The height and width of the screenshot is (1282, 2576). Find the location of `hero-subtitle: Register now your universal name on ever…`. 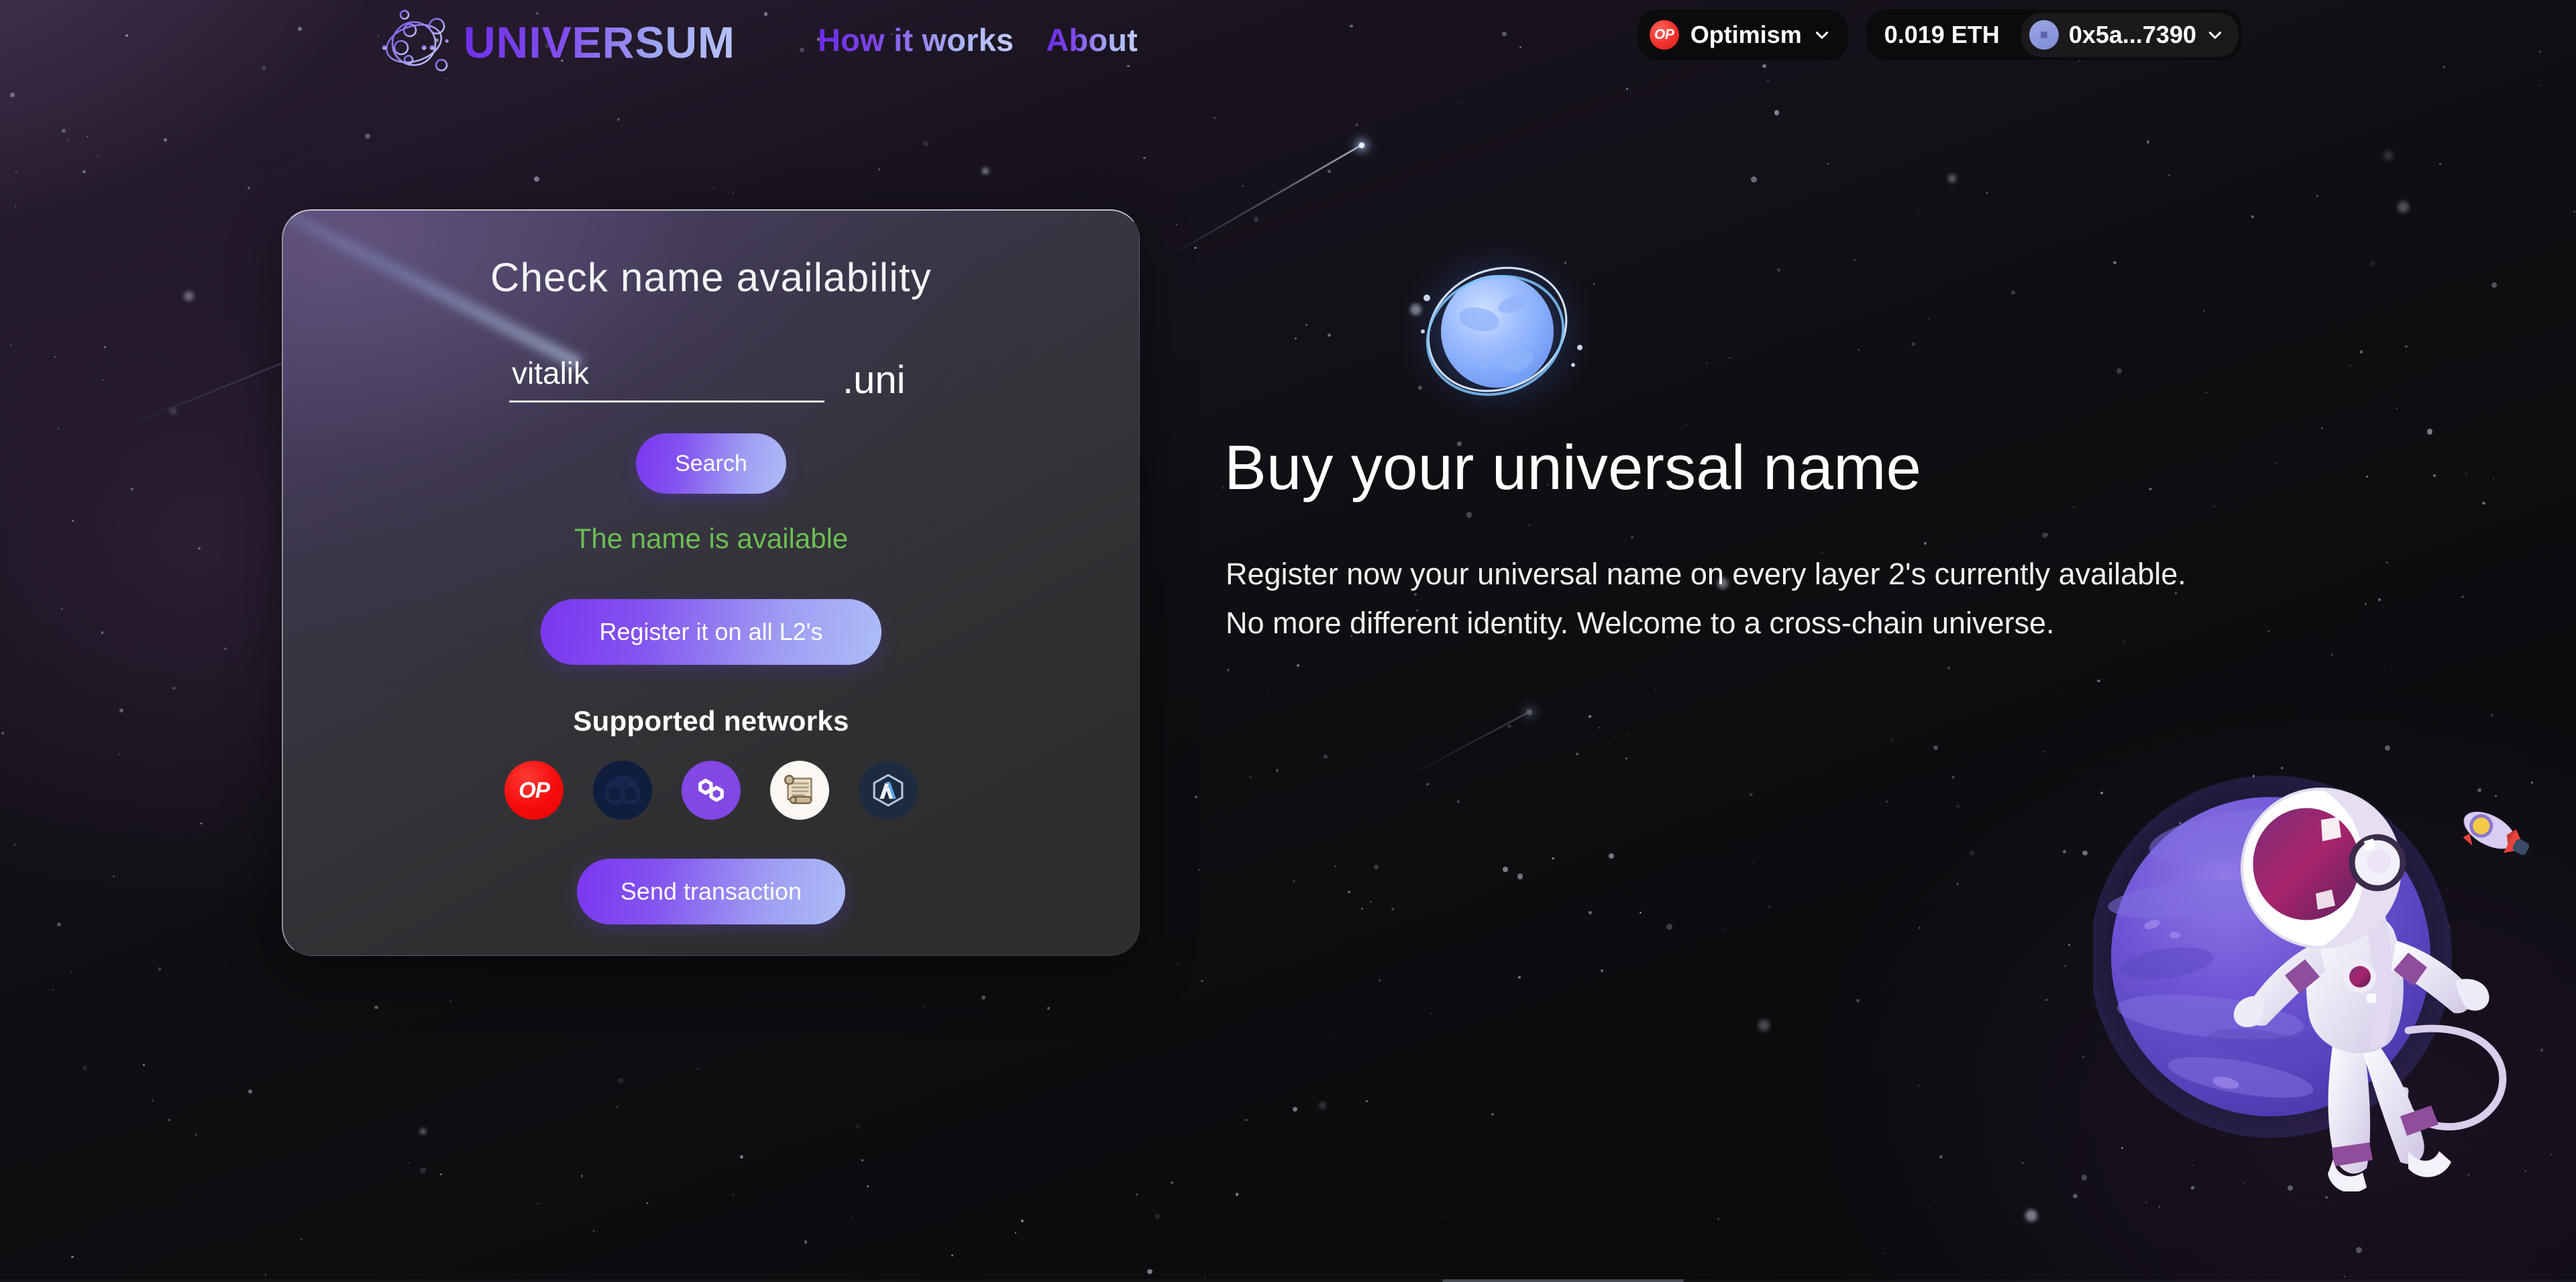

hero-subtitle: Register now your universal name on ever… is located at coordinates (1706, 599).